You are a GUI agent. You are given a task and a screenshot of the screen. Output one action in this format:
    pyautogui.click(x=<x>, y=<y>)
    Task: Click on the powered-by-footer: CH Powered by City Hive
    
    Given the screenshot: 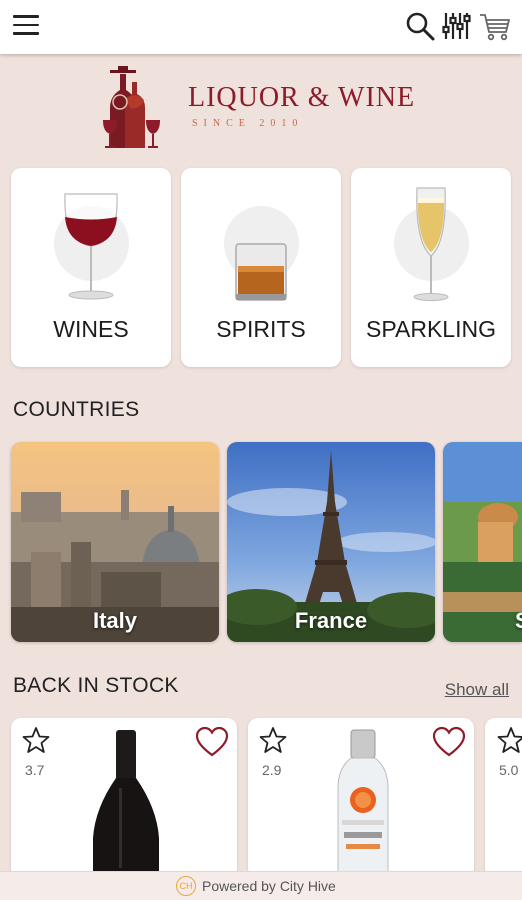 What is the action you would take?
    pyautogui.click(x=261, y=885)
    